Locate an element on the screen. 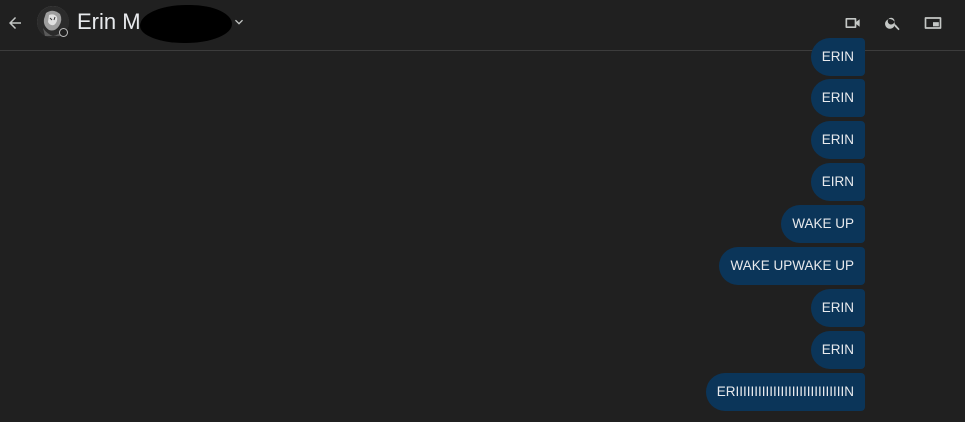 Image resolution: width=965 pixels, height=422 pixels. message-bubble: WAKE UP is located at coordinates (823, 224).